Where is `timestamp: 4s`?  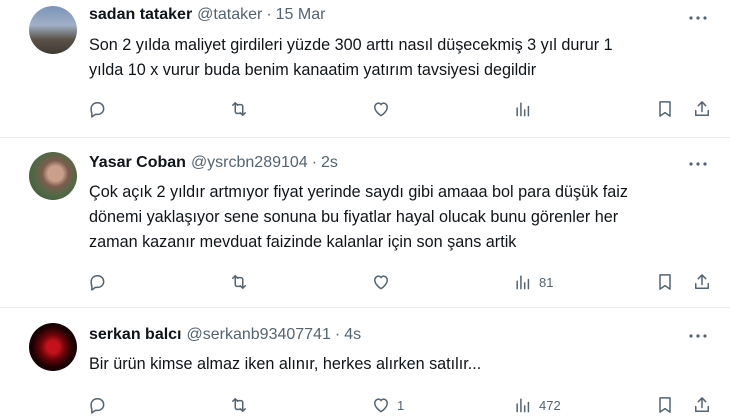
timestamp: 4s is located at coordinates (352, 335).